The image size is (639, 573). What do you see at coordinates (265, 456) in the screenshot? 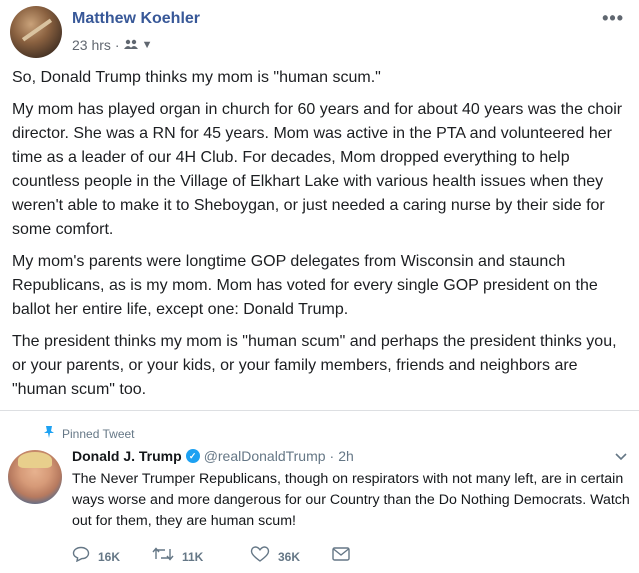
I see `tweet-handle: @realDonaldTrump` at bounding box center [265, 456].